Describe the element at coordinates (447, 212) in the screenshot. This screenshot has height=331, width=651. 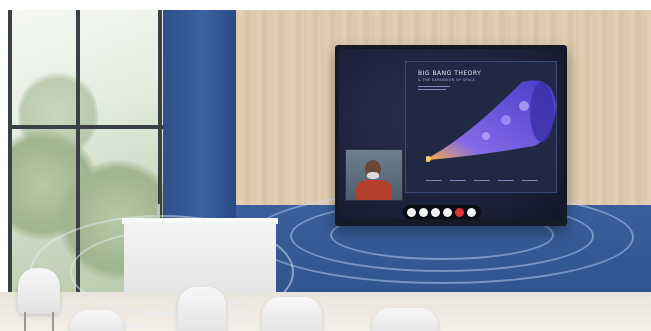
I see `info-icon` at that location.